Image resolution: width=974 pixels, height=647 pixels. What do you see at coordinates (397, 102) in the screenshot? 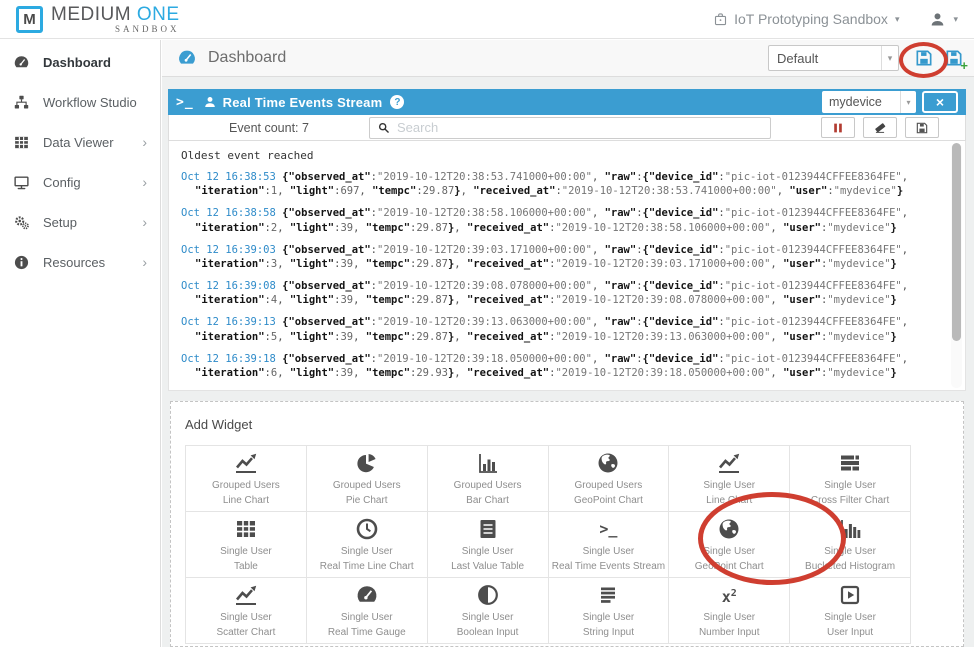
I see `help-icon: ?` at bounding box center [397, 102].